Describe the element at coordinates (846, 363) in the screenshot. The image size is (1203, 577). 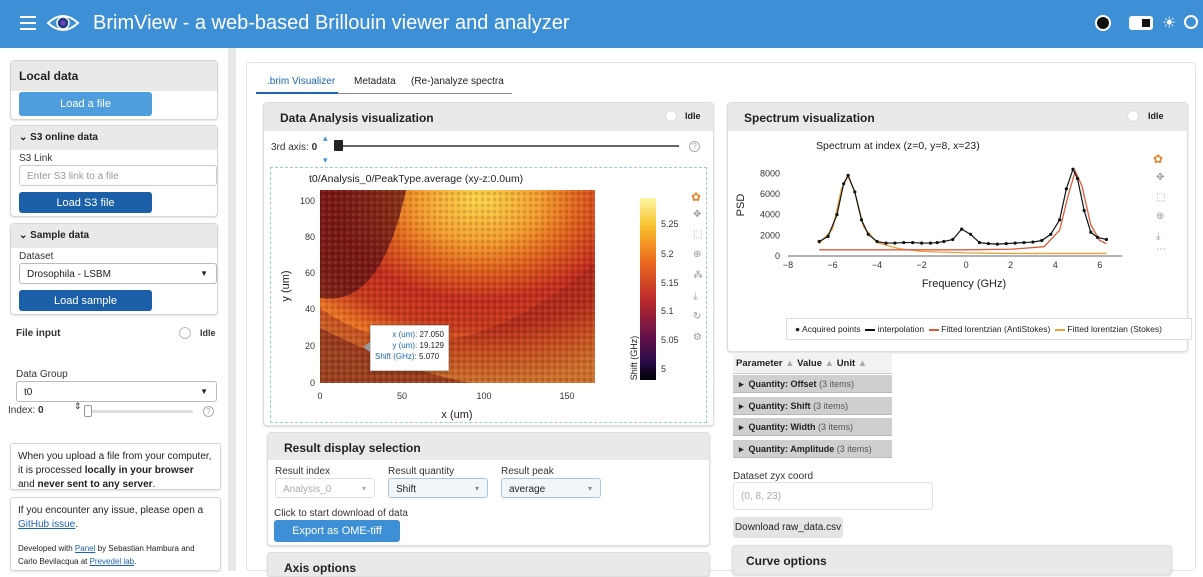
I see `unit-col-header: Unit` at that location.